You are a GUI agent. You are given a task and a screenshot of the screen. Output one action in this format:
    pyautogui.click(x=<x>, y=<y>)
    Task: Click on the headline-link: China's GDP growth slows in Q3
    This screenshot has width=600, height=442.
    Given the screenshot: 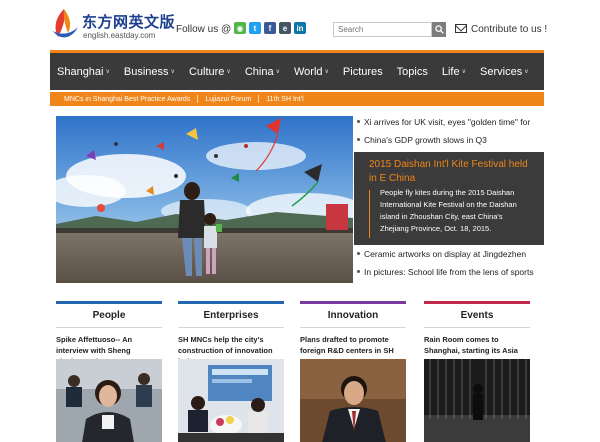 What is the action you would take?
    pyautogui.click(x=422, y=140)
    